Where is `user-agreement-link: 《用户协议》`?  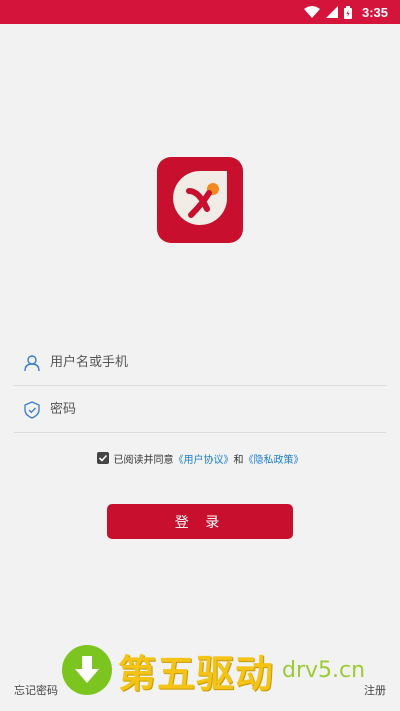
user-agreement-link: 《用户协议》 is located at coordinates (204, 458).